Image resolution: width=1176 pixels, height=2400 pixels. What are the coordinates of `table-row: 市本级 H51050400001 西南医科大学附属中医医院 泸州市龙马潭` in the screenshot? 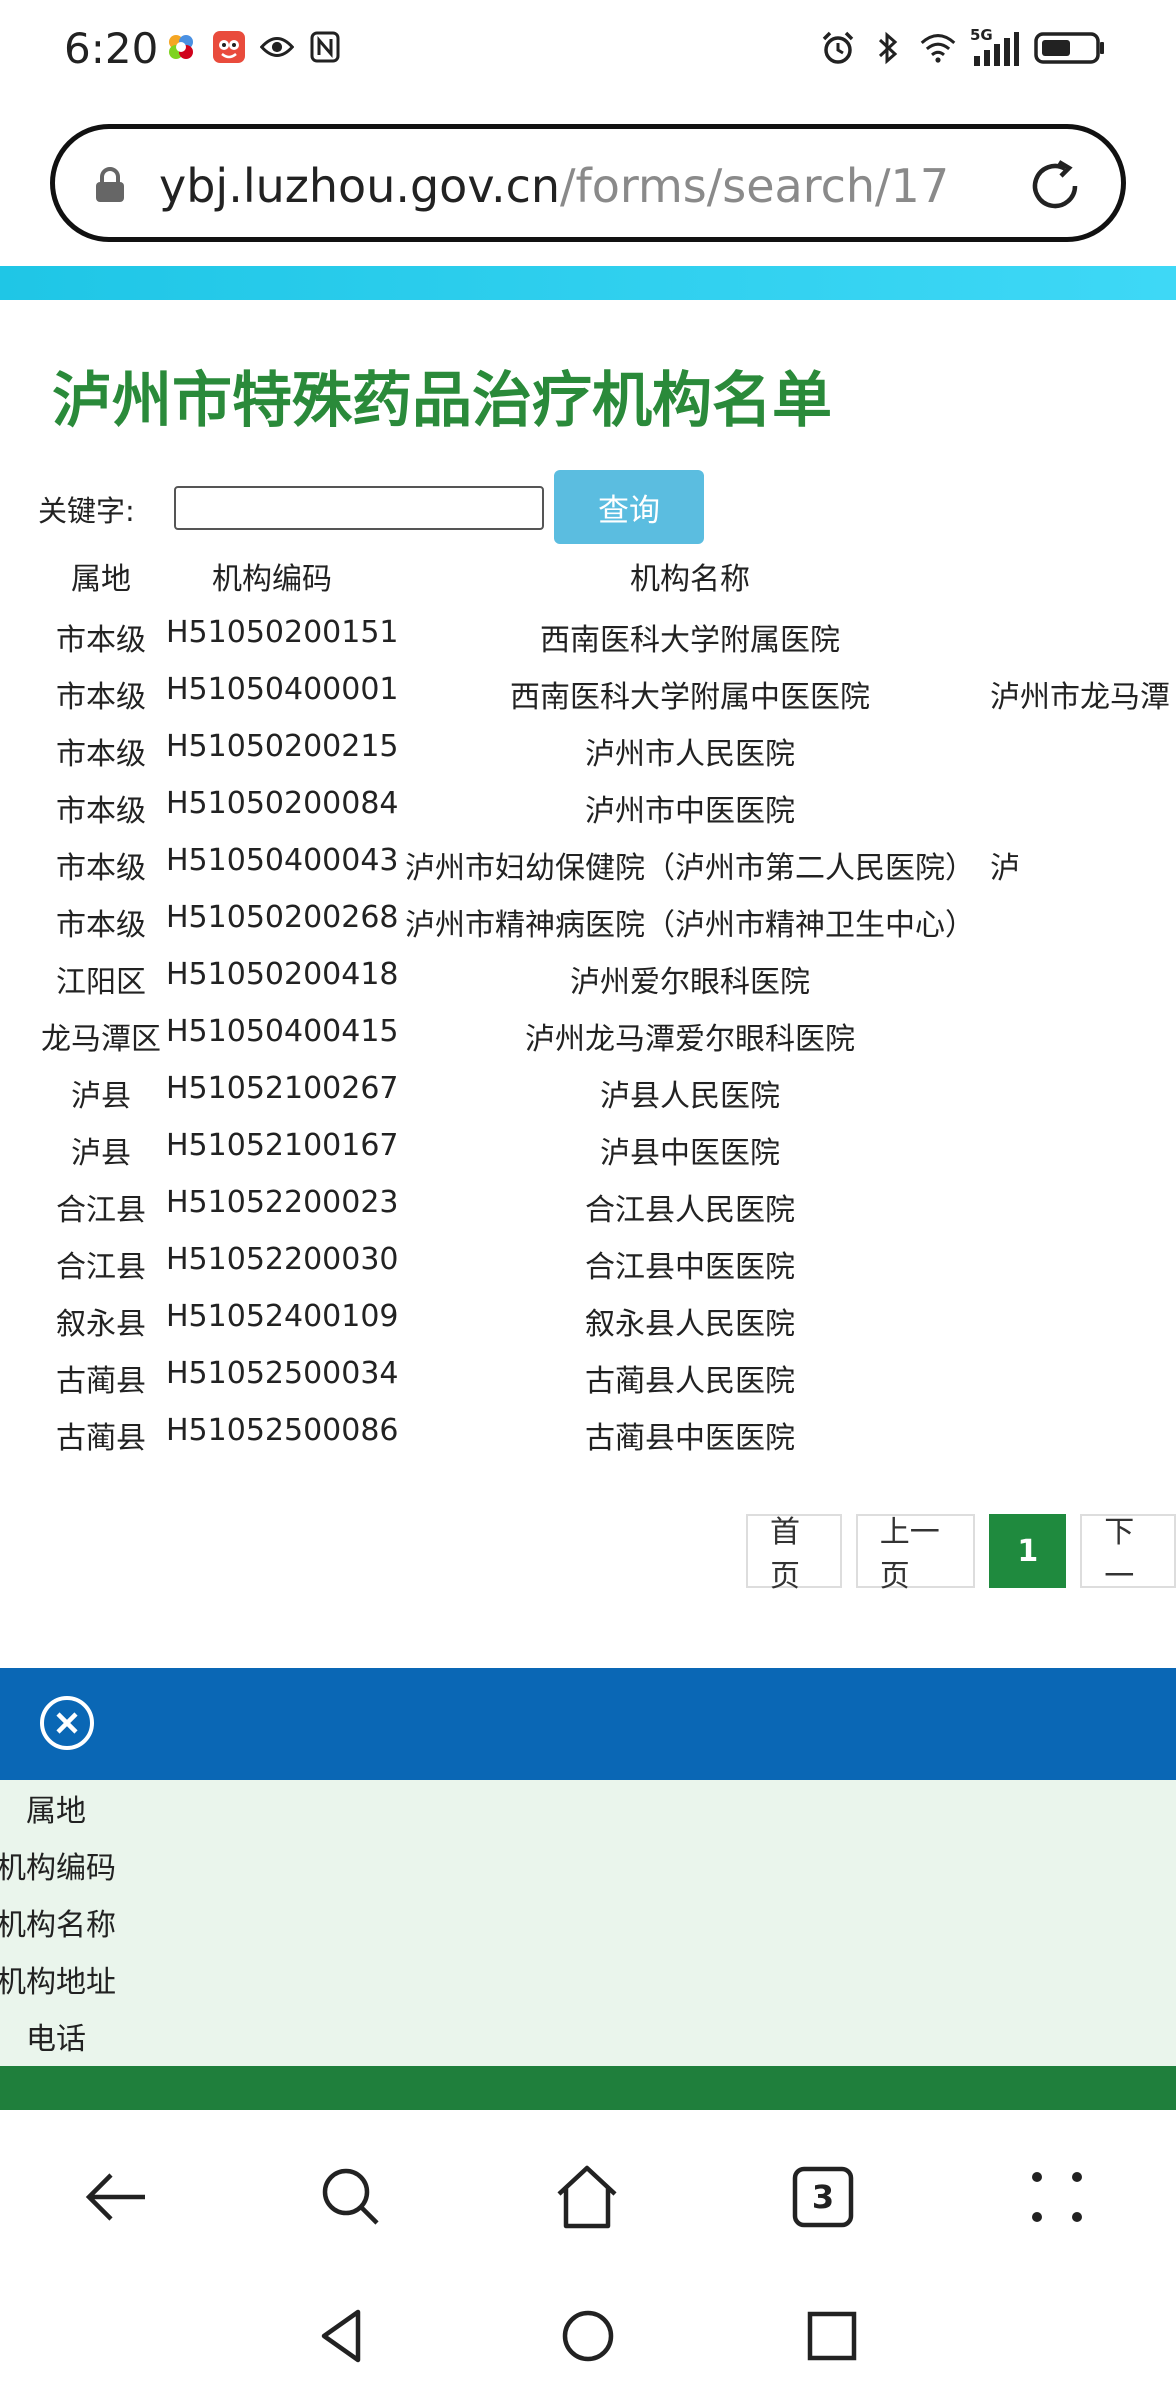 It's located at (588, 688).